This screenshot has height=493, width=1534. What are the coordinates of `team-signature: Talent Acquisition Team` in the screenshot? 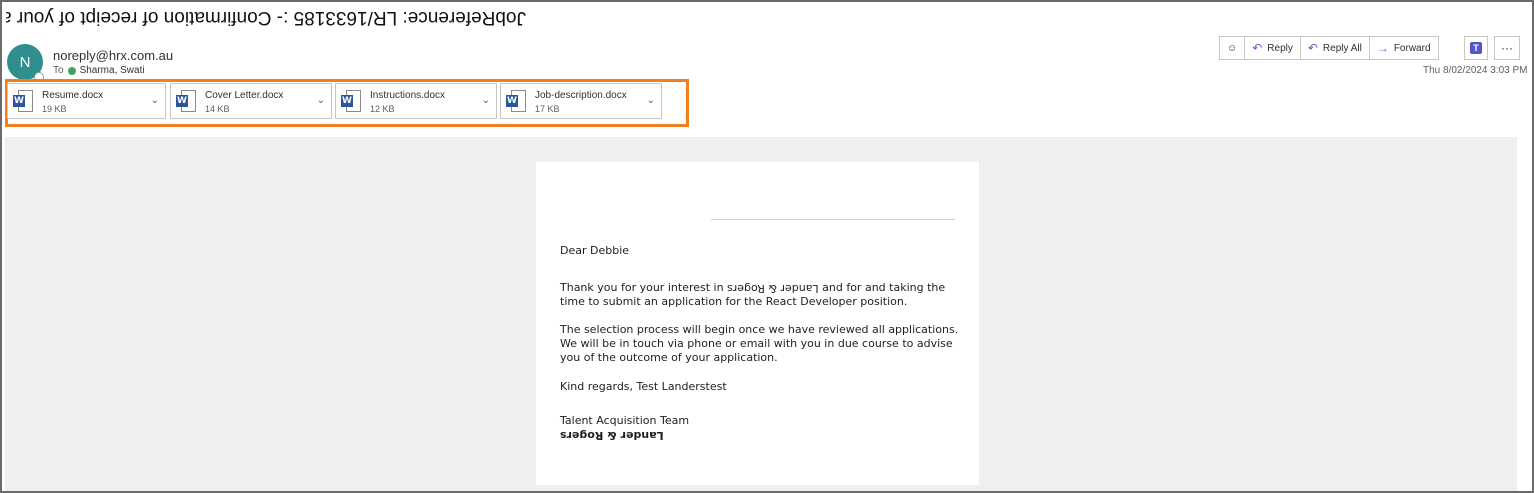 It's located at (625, 420).